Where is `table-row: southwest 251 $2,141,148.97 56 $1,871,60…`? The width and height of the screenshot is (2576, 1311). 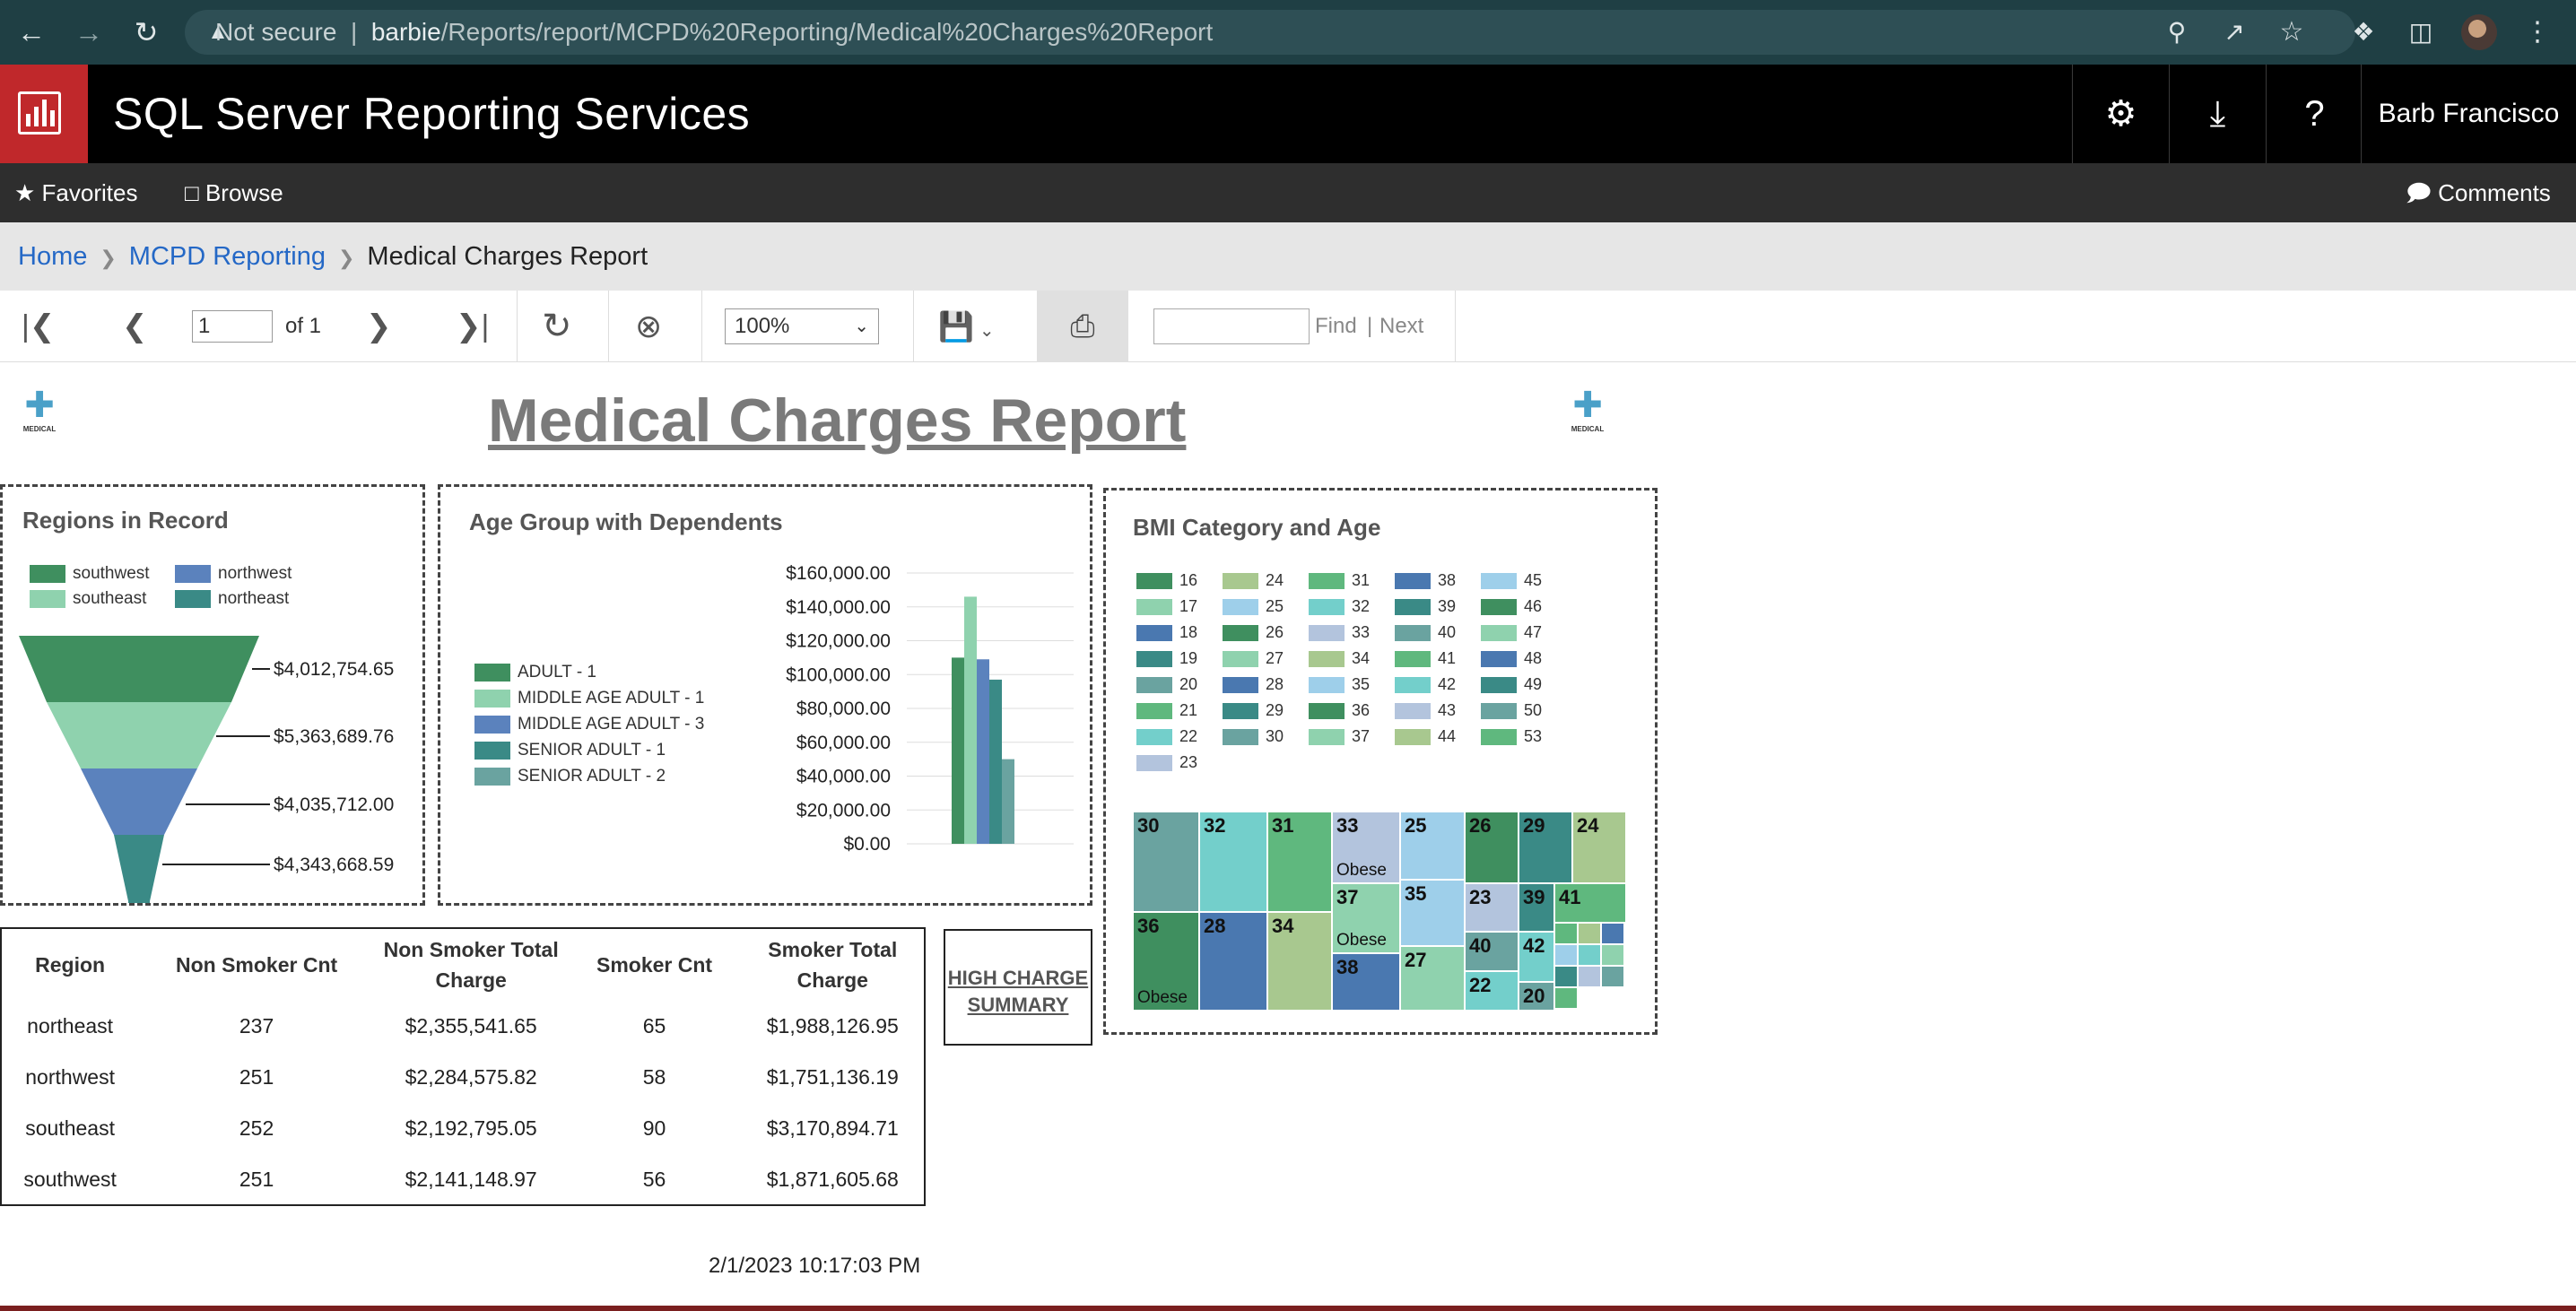
table-row: southwest 251 $2,141,148.97 56 $1,871,60… is located at coordinates (463, 1179).